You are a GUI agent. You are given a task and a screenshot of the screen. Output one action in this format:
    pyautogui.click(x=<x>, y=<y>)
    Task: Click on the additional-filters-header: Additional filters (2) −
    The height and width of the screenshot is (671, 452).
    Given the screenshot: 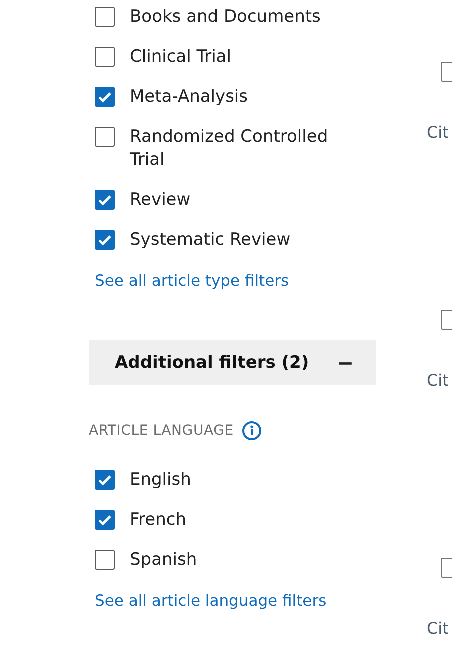 What is the action you would take?
    pyautogui.click(x=232, y=362)
    